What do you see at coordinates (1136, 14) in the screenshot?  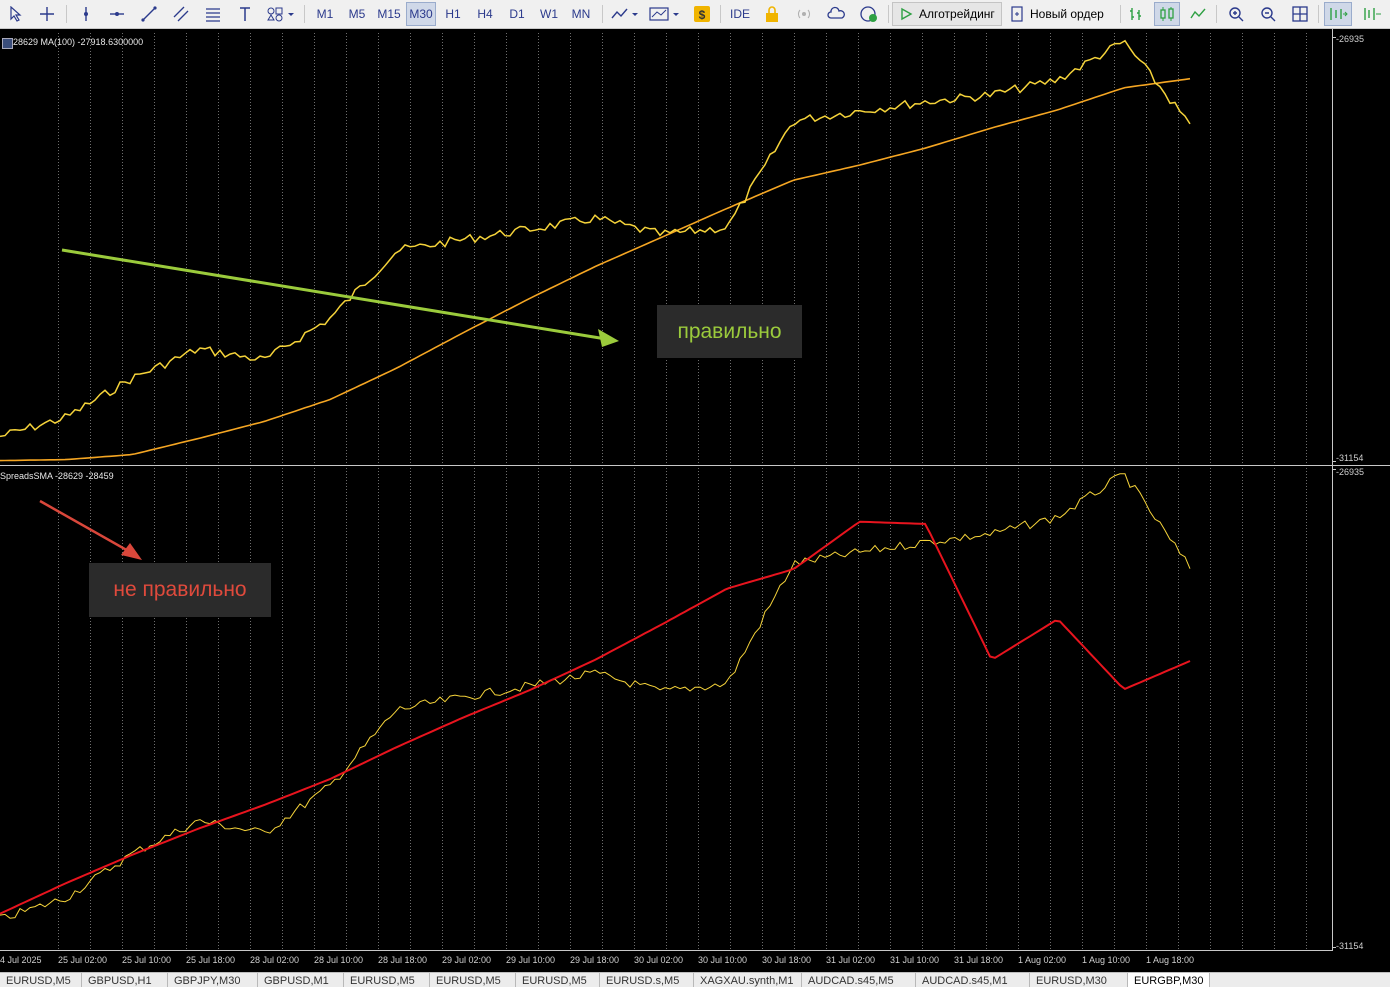 I see `bar-chart-icon` at bounding box center [1136, 14].